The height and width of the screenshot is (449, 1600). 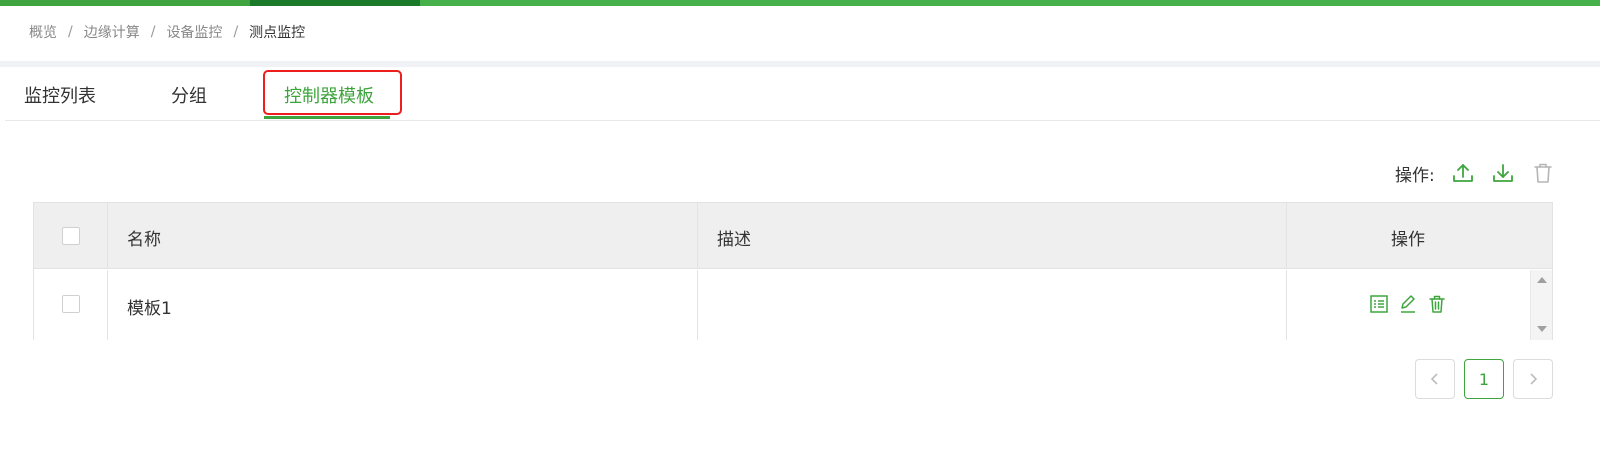 I want to click on table-header: 名称 描述 操作, so click(x=793, y=236).